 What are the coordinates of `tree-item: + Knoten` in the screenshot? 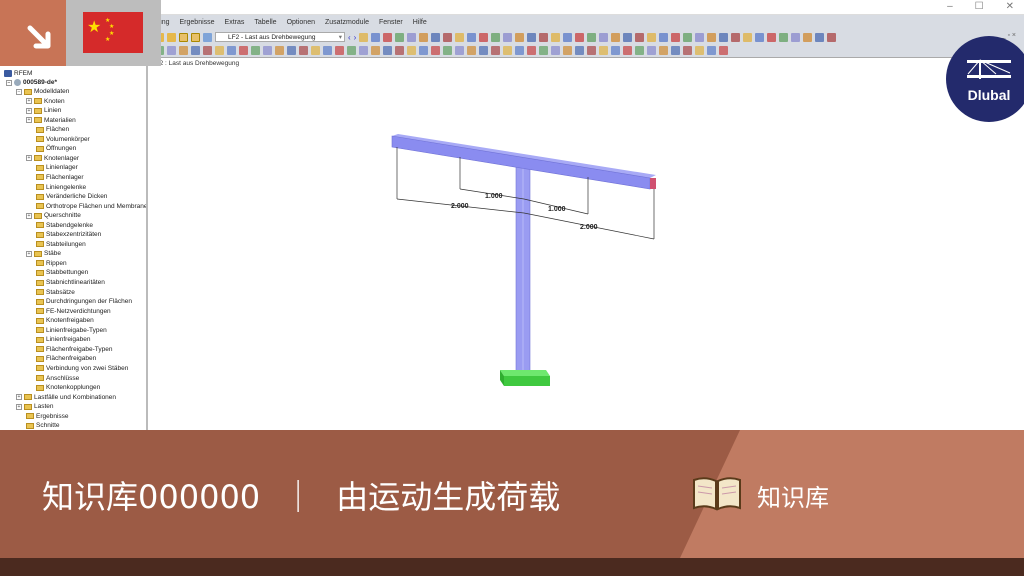 It's located at (45, 101).